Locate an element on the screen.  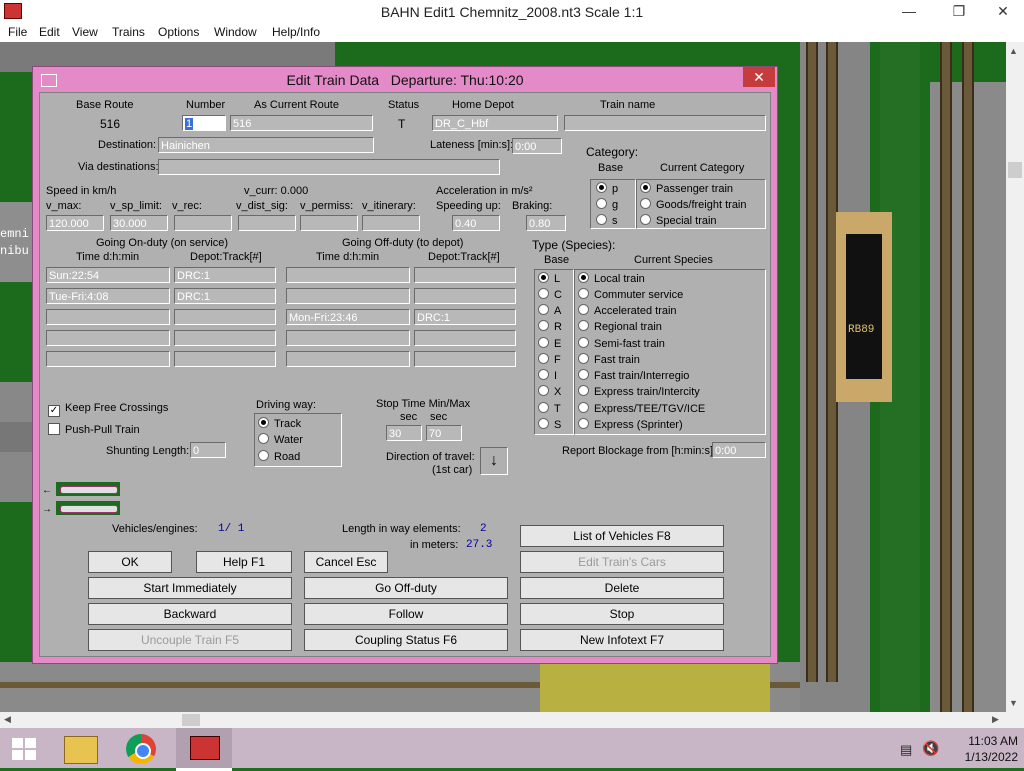
train-thumbnail-reverse-icon is located at coordinates (88, 508).